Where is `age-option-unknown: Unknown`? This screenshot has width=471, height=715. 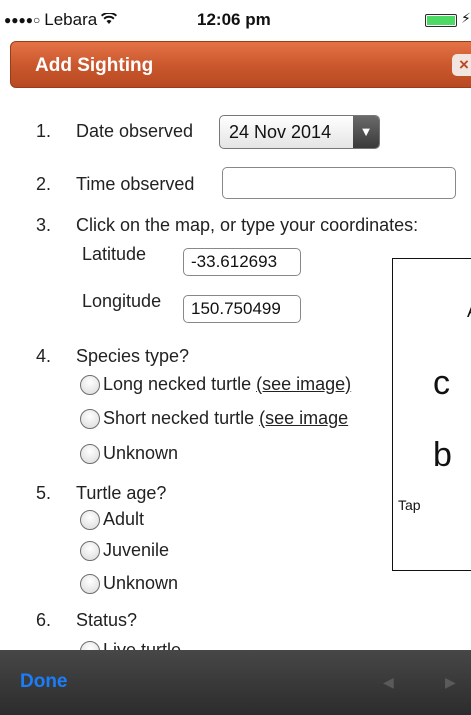 age-option-unknown: Unknown is located at coordinates (129, 583).